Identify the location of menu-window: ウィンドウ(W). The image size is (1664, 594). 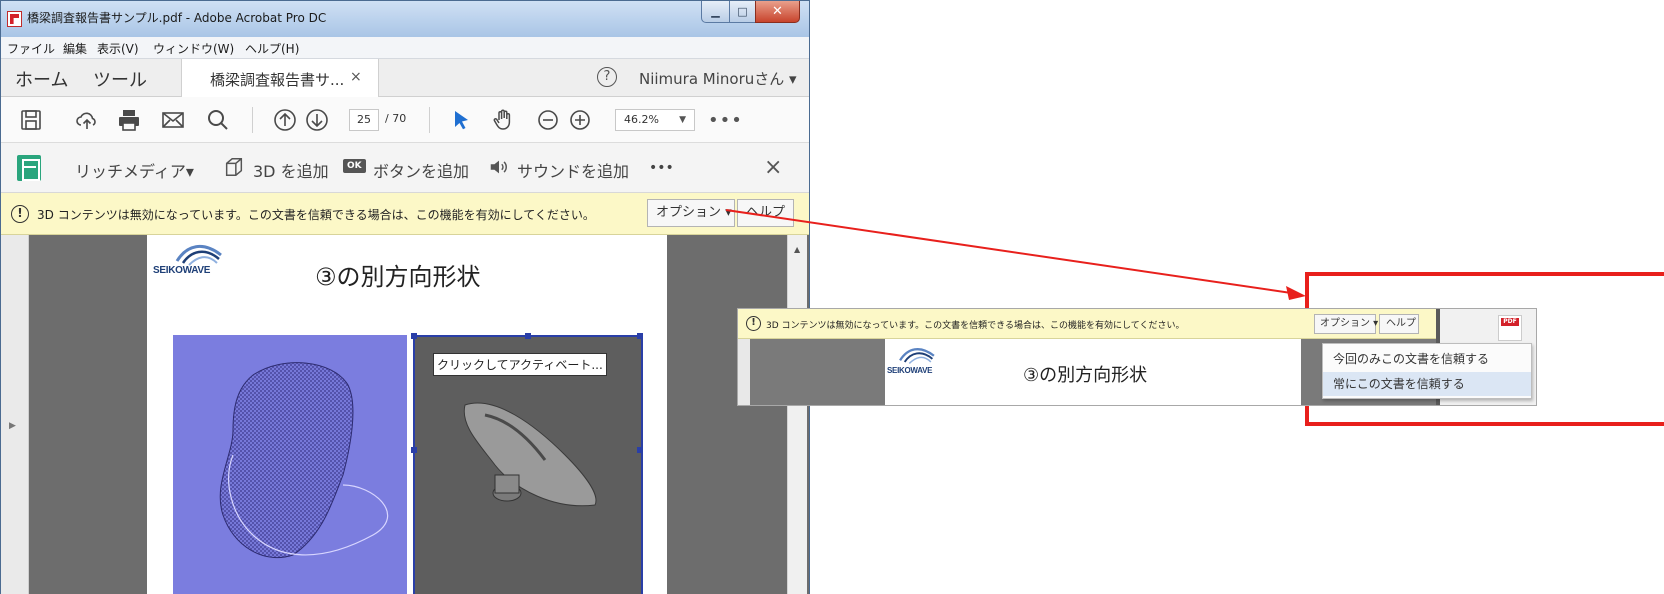
(193, 48).